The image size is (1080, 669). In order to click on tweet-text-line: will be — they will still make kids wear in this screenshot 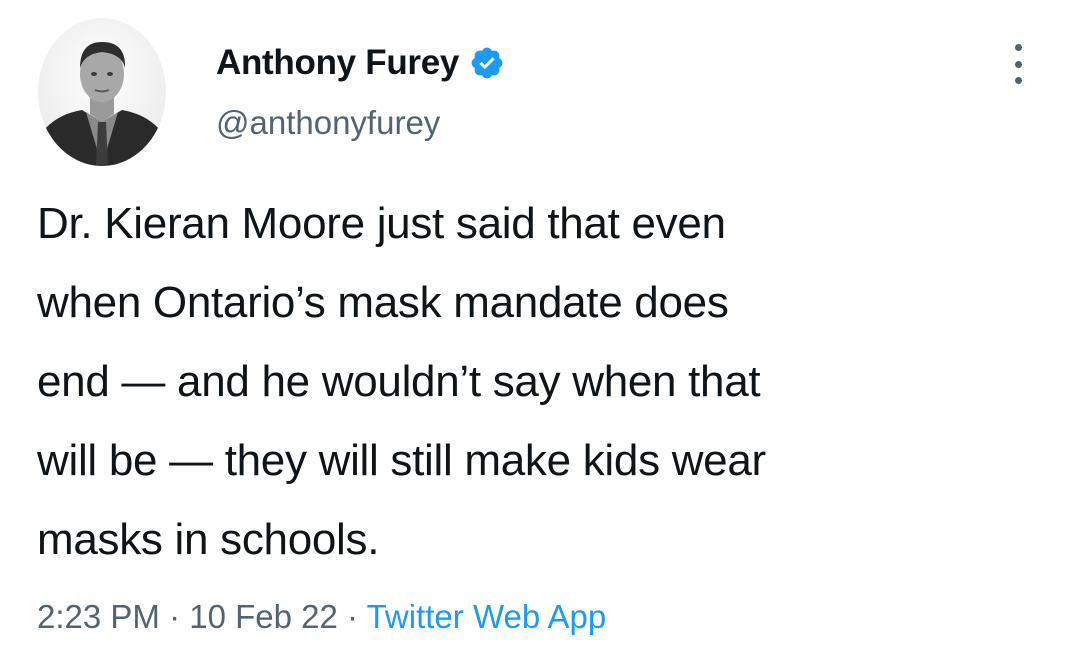, I will do `click(401, 460)`.